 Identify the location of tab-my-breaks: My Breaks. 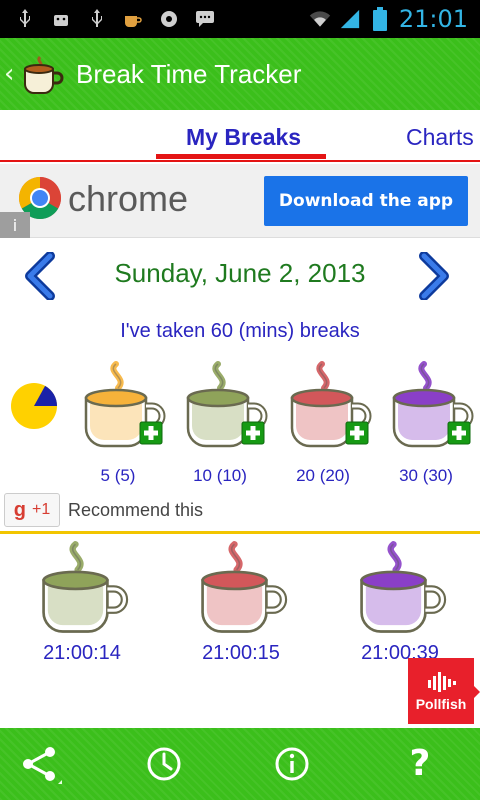
(243, 137).